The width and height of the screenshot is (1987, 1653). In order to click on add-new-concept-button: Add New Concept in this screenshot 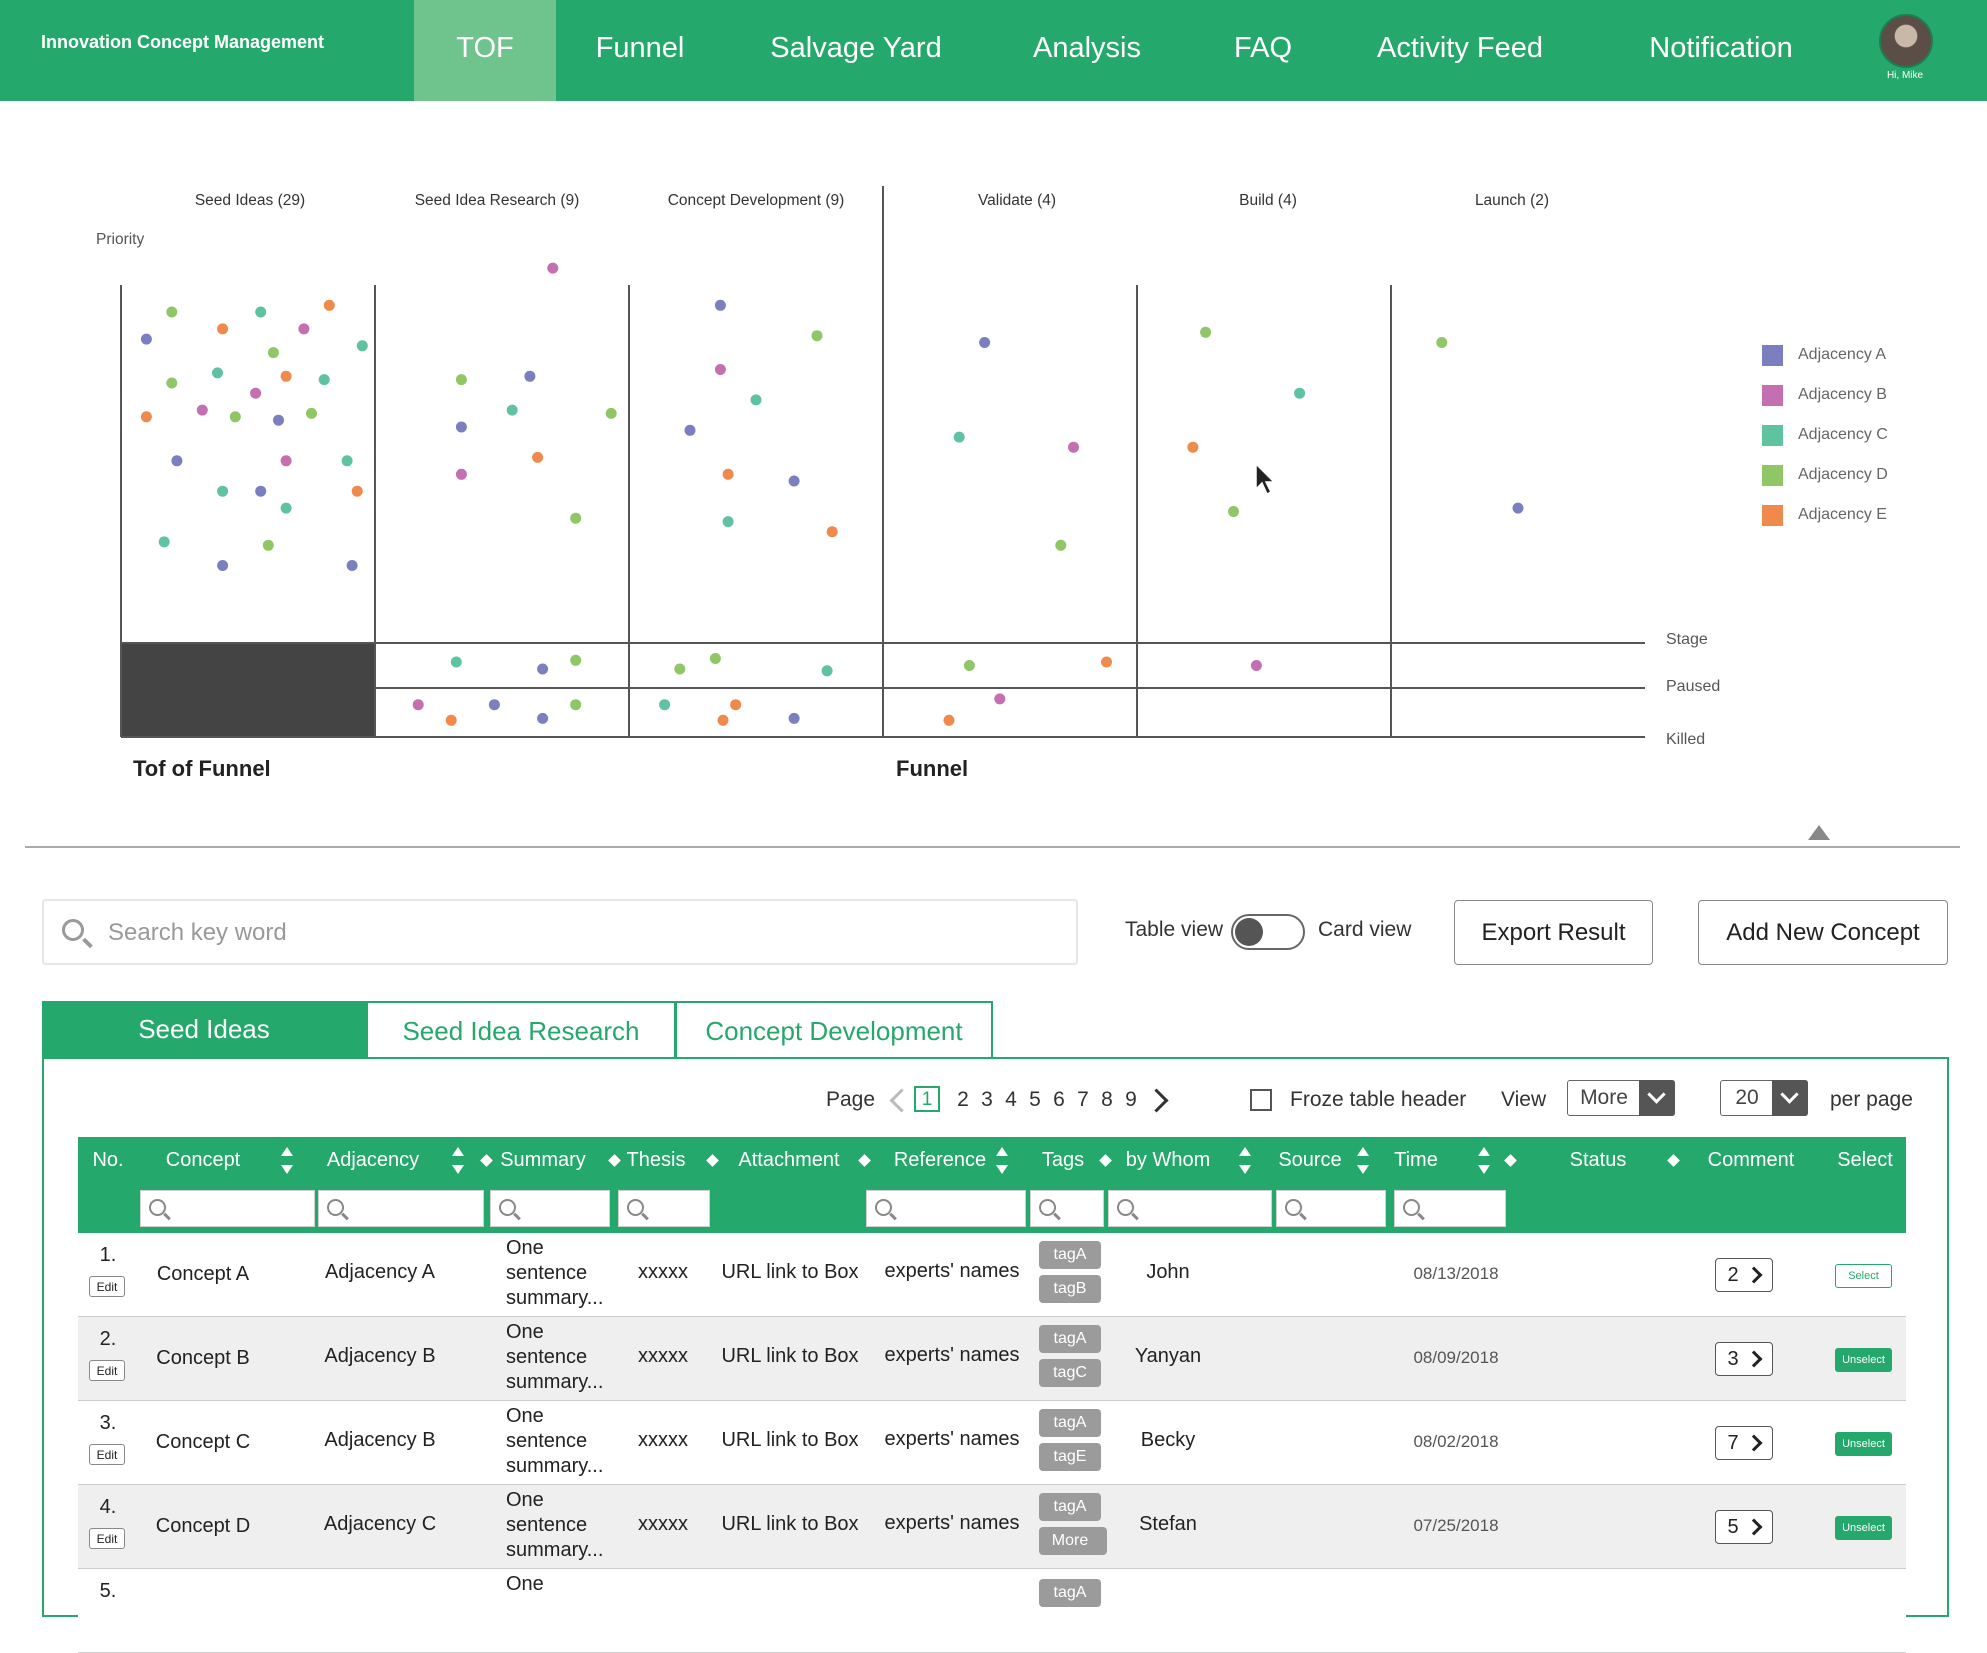, I will do `click(1823, 932)`.